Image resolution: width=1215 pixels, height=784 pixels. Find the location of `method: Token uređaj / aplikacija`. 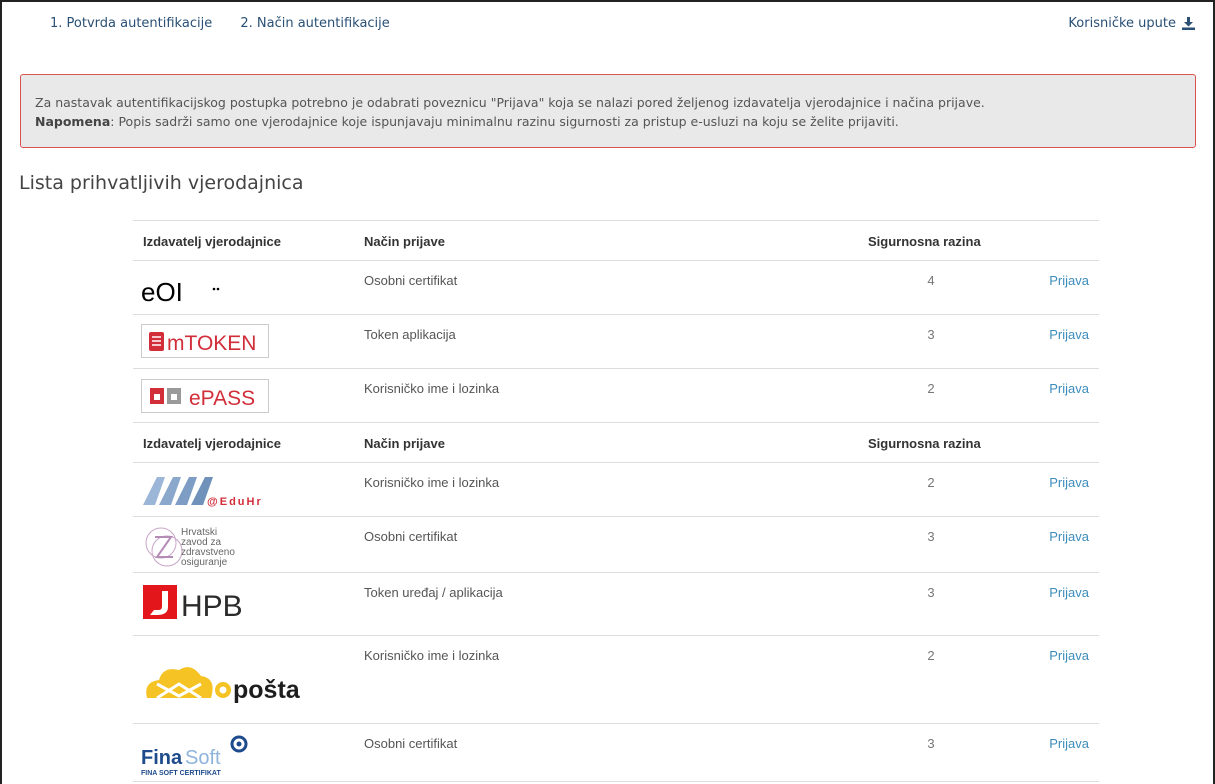

method: Token uređaj / aplikacija is located at coordinates (433, 592).